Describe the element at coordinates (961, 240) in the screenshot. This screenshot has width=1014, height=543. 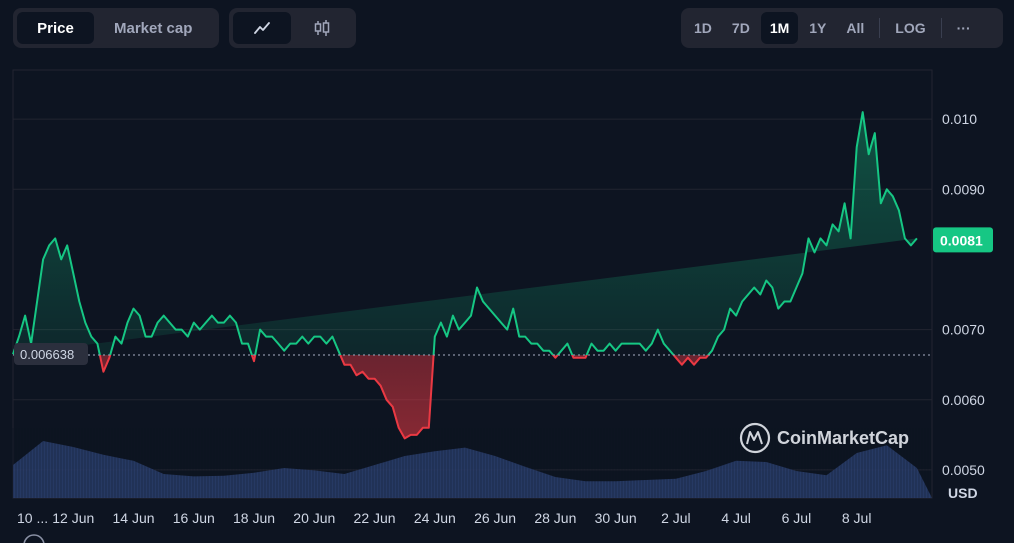
I see `current-price-label: 0.0081` at that location.